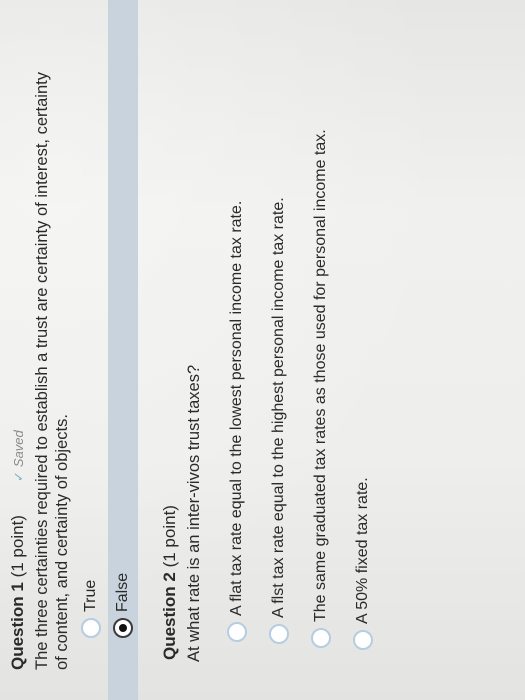  I want to click on q1-option-false-label: False, so click(122, 592).